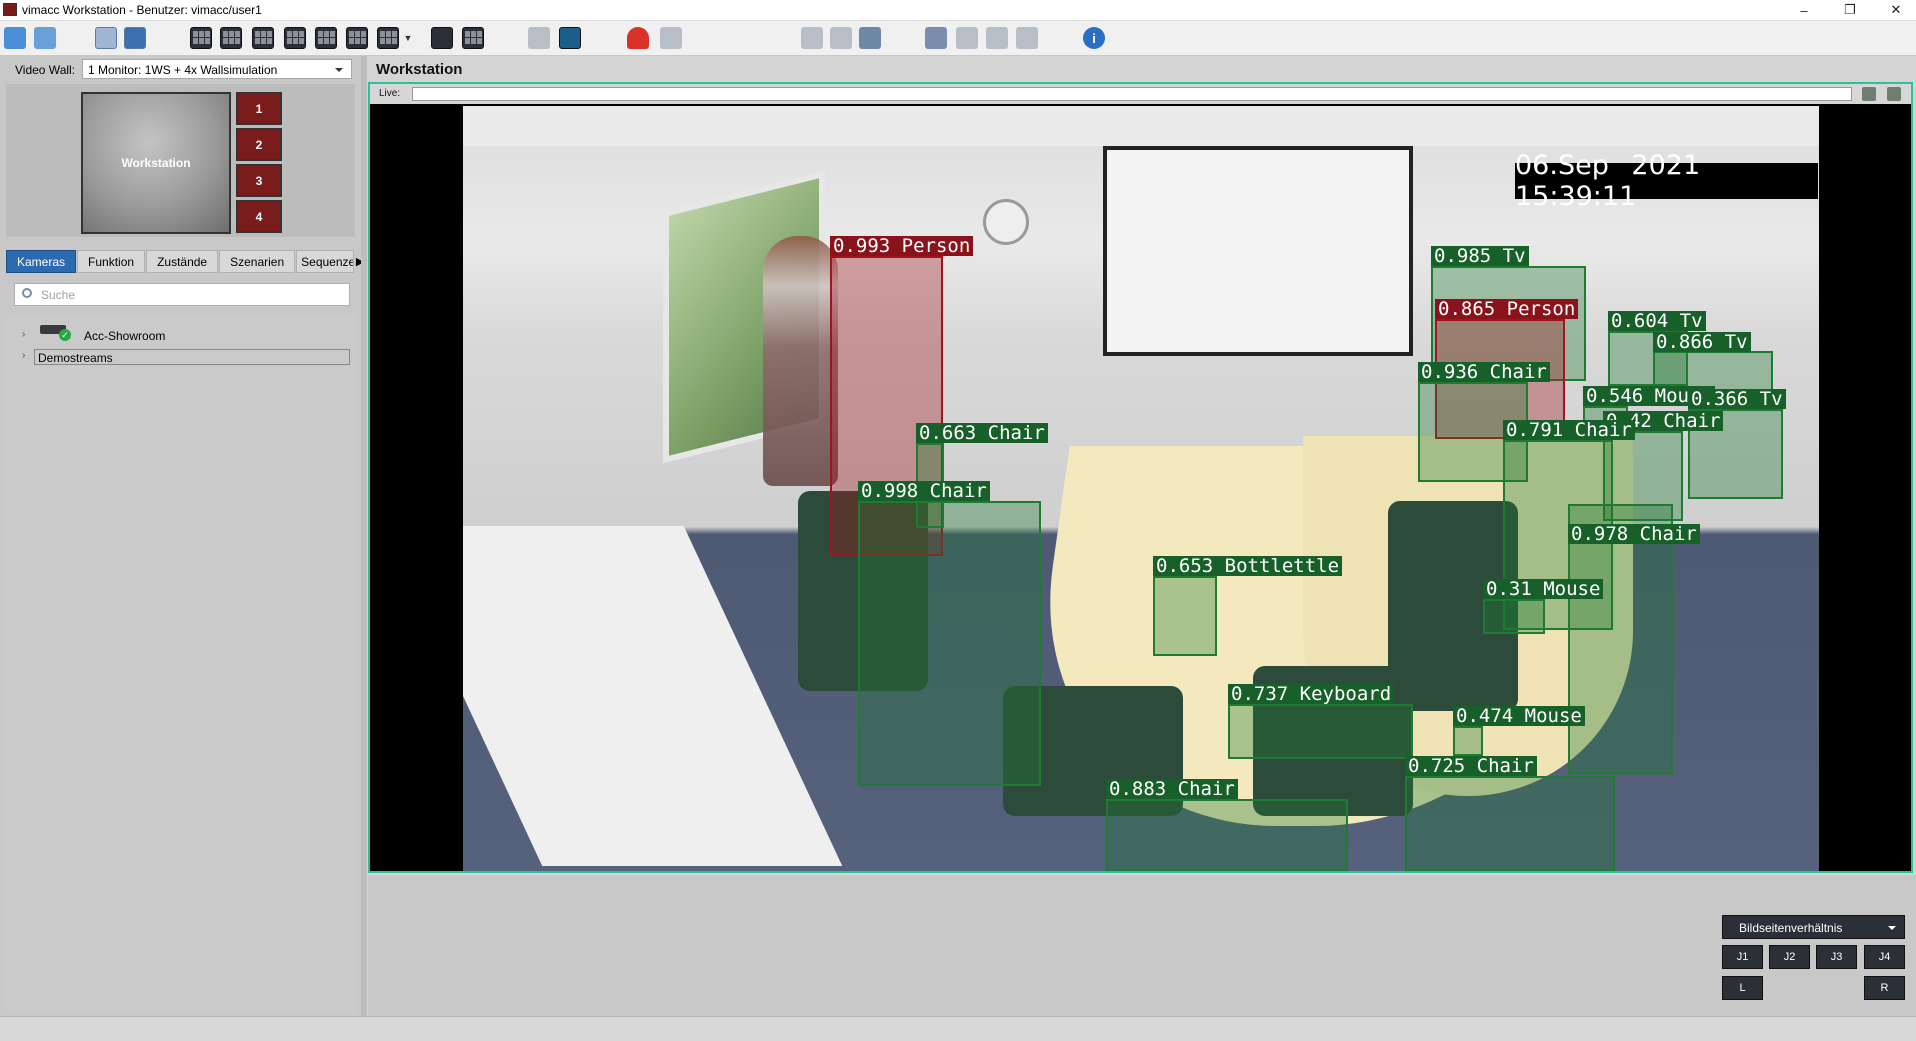 The width and height of the screenshot is (1916, 1041). I want to click on live-info-field, so click(1132, 94).